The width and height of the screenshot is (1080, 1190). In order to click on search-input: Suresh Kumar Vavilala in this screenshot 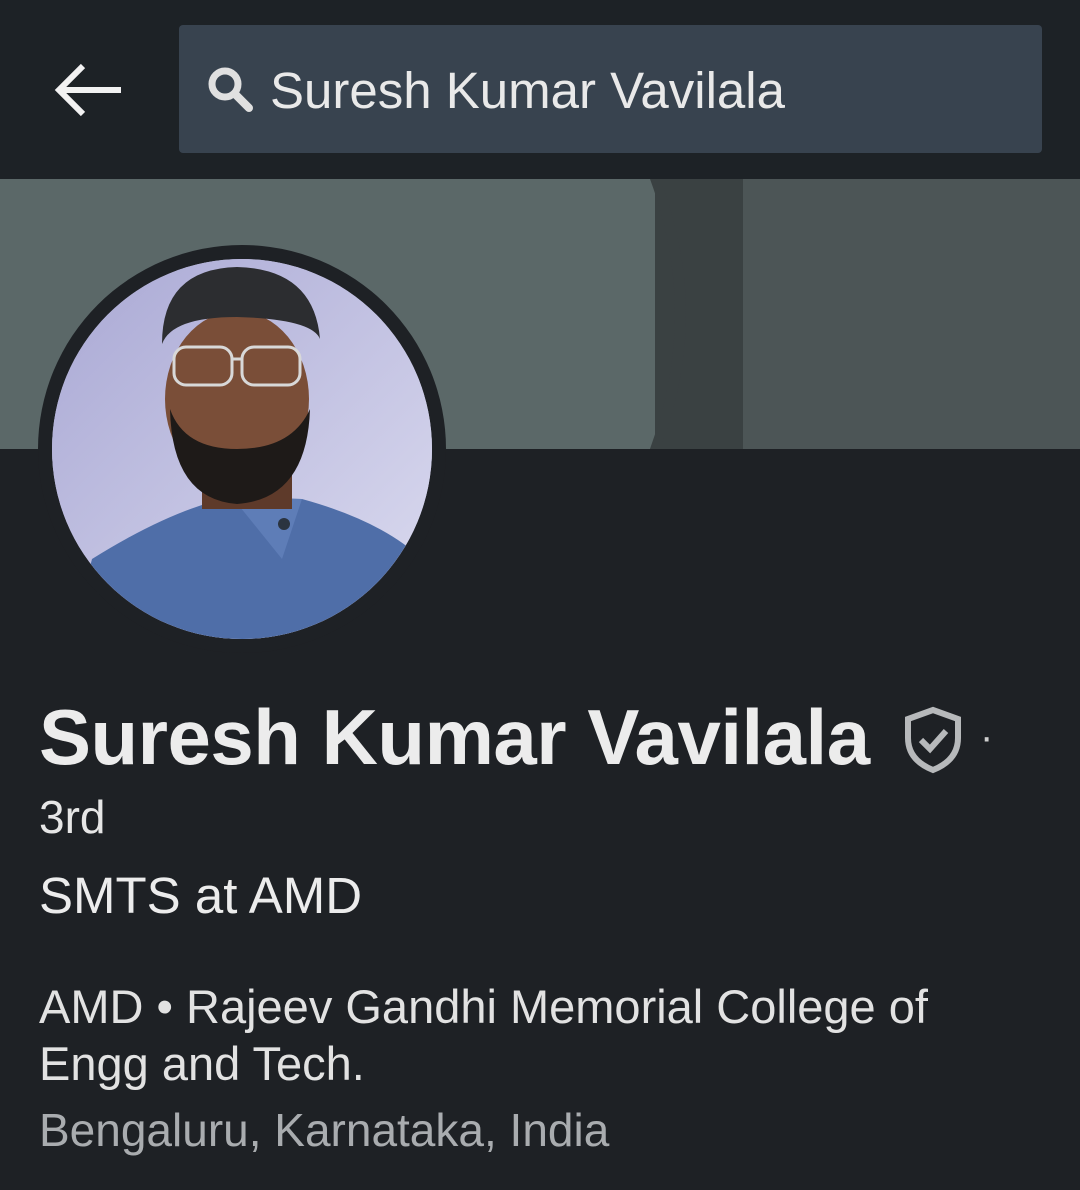, I will do `click(610, 89)`.